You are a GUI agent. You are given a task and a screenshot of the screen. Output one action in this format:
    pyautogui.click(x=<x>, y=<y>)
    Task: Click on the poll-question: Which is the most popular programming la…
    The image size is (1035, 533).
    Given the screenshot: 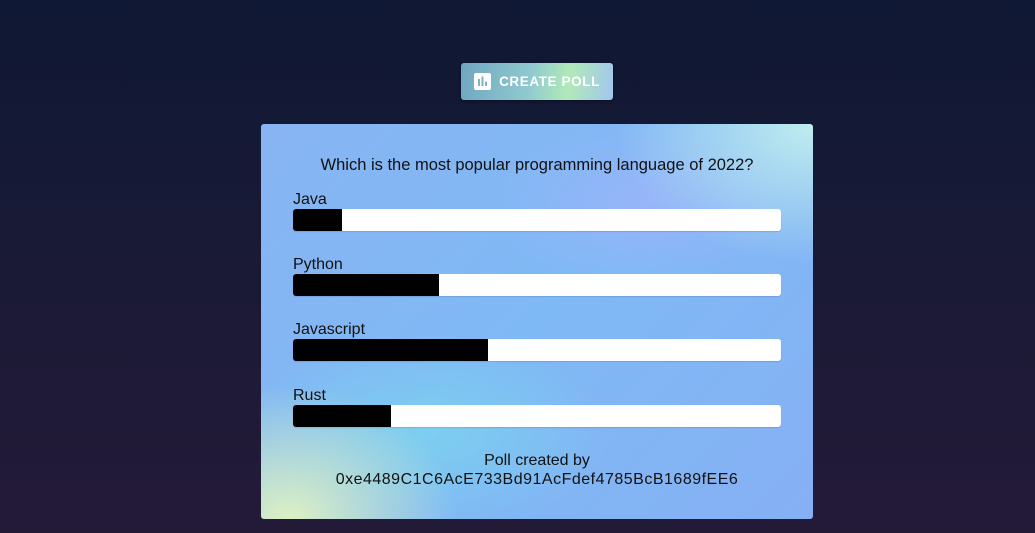 What is the action you would take?
    pyautogui.click(x=537, y=165)
    